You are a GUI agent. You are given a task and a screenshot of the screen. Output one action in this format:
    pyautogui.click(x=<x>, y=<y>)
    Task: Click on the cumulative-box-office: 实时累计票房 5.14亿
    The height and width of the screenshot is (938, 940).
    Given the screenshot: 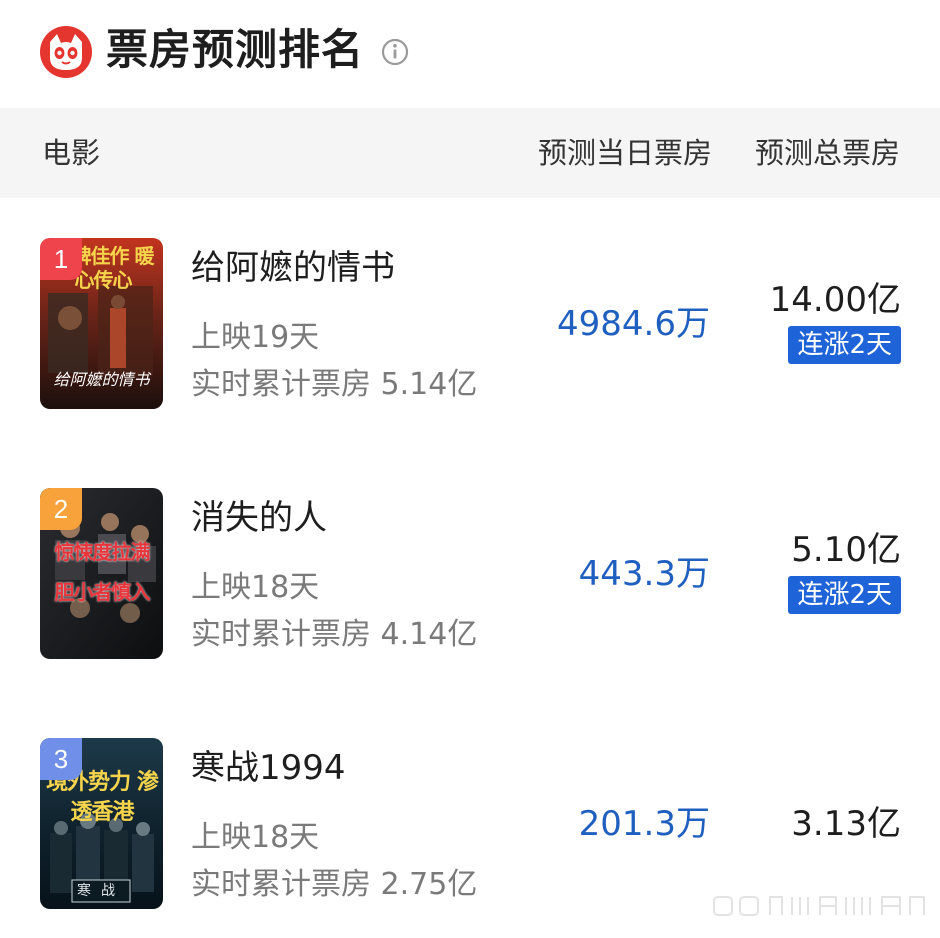 What is the action you would take?
    pyautogui.click(x=334, y=385)
    